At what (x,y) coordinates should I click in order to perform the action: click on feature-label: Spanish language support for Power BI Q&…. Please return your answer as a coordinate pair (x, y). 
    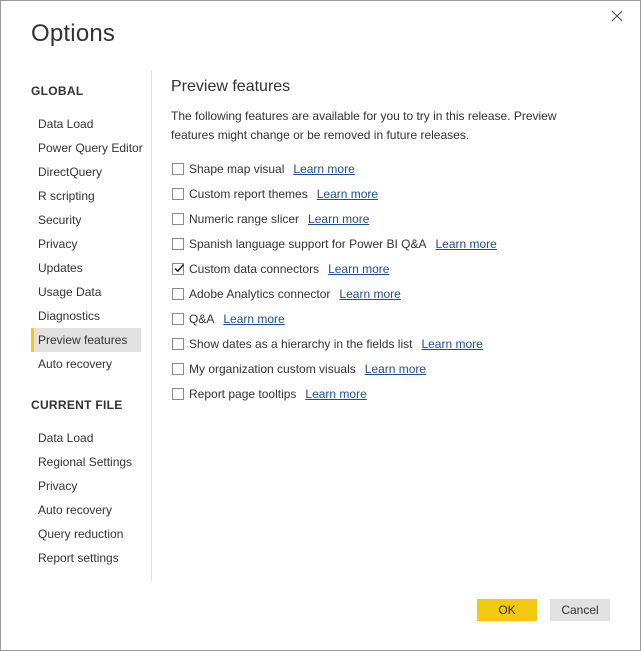
    Looking at the image, I should click on (308, 243).